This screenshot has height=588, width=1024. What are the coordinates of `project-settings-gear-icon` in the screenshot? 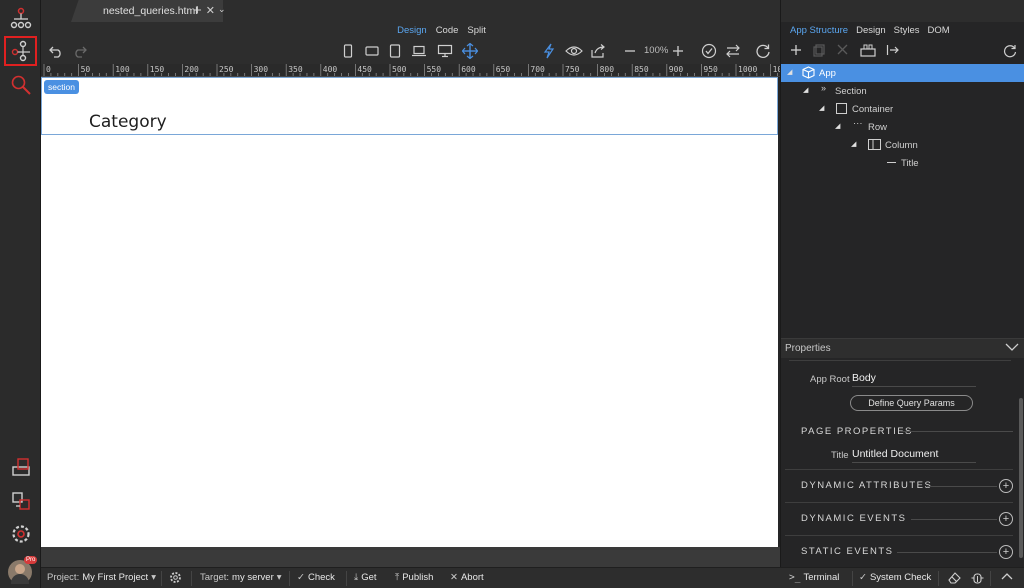 It's located at (175, 577).